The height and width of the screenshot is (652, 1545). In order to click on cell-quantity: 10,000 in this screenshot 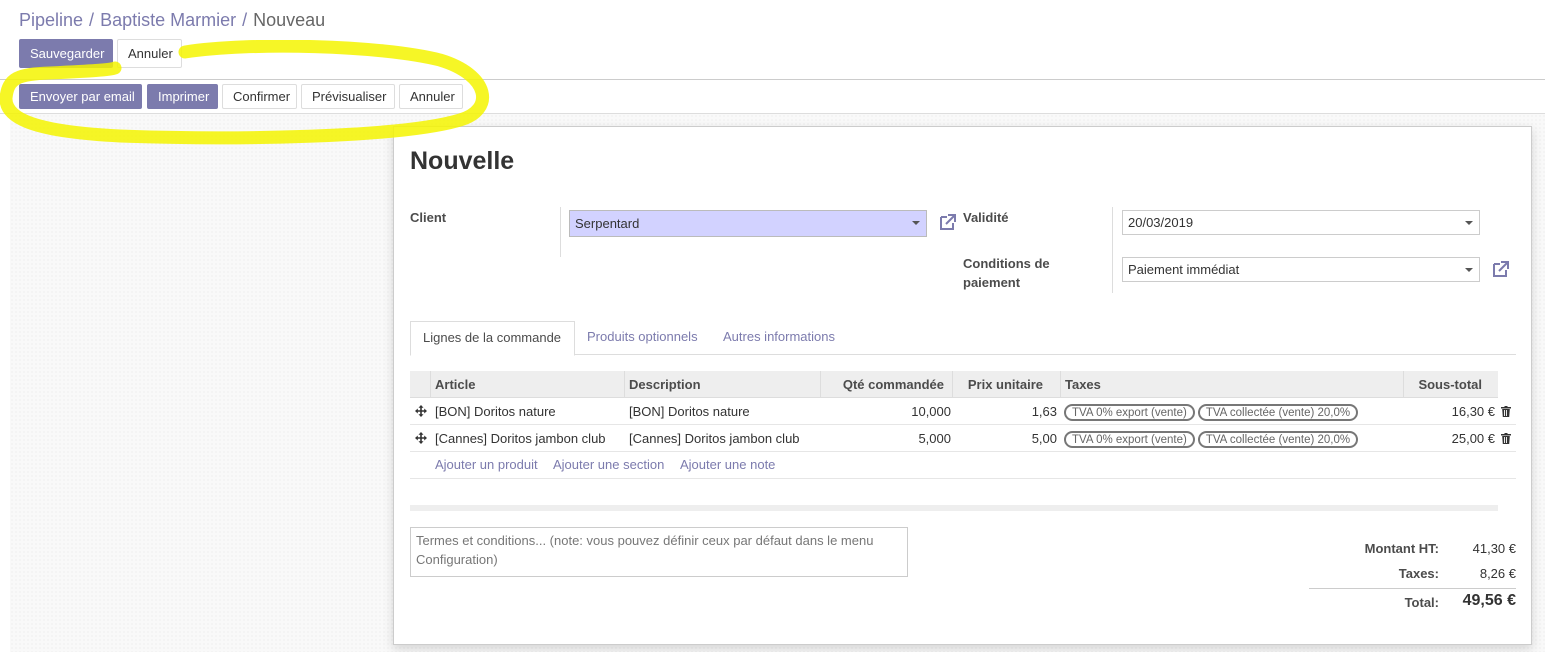, I will do `click(885, 411)`.